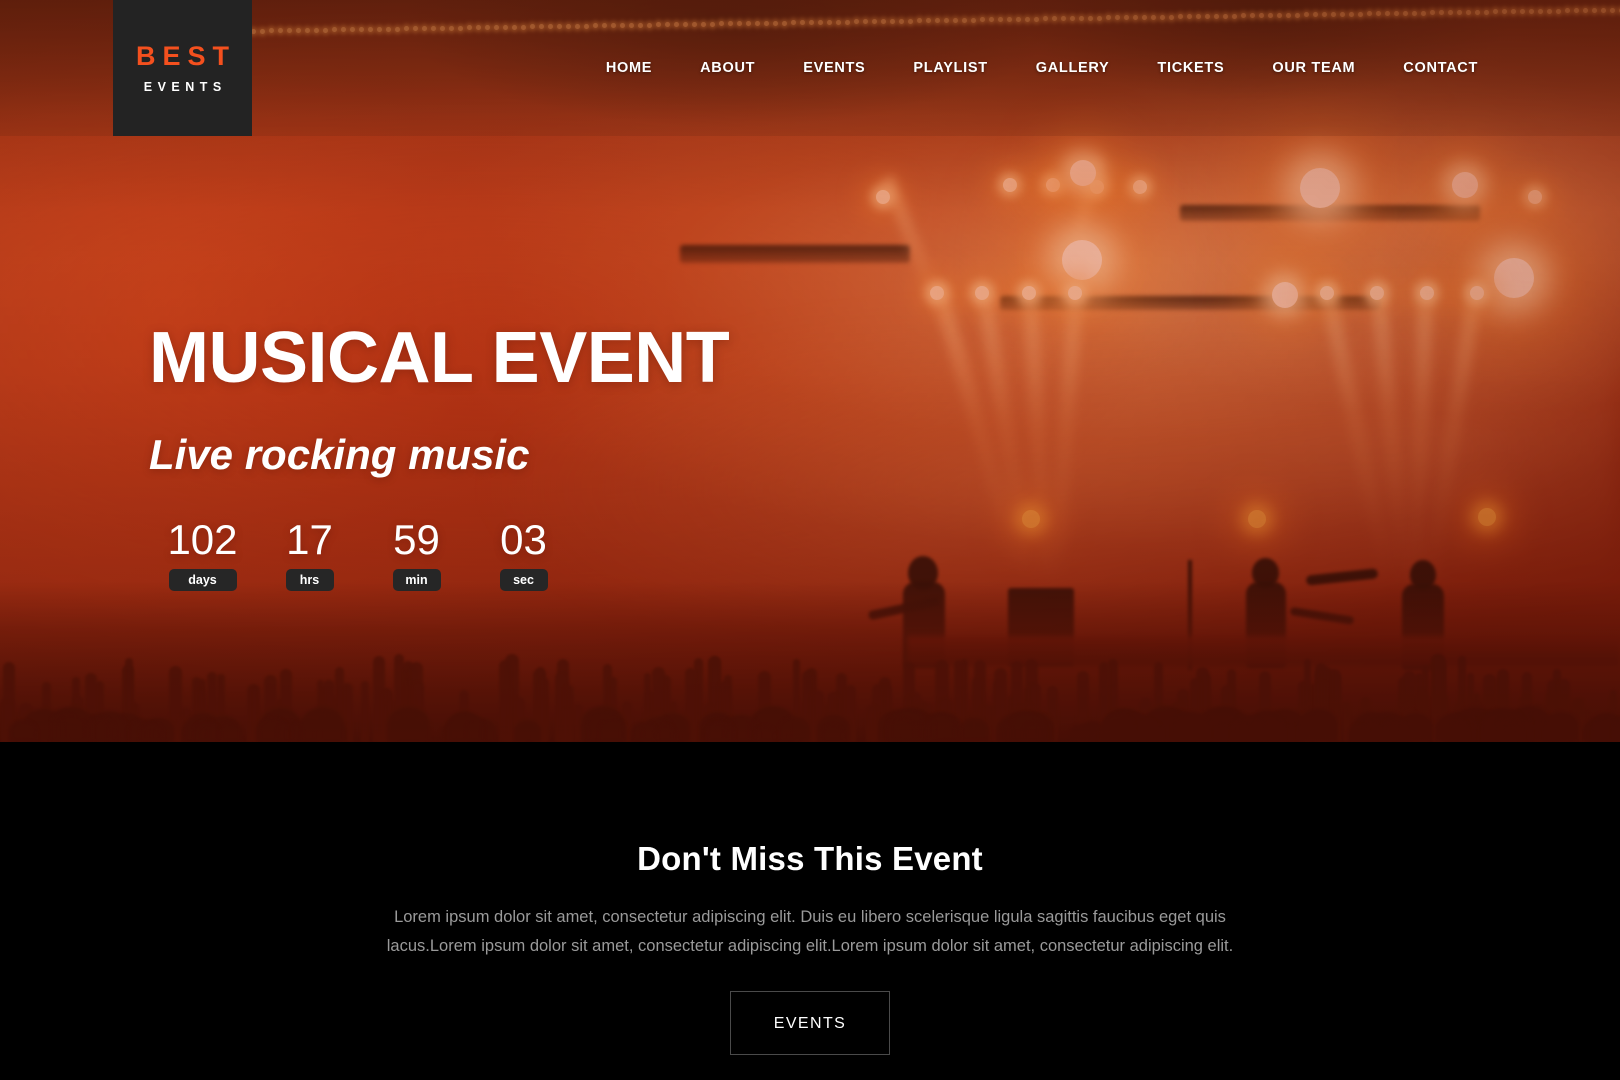 This screenshot has height=1080, width=1620. I want to click on countdown-label: sec, so click(523, 580).